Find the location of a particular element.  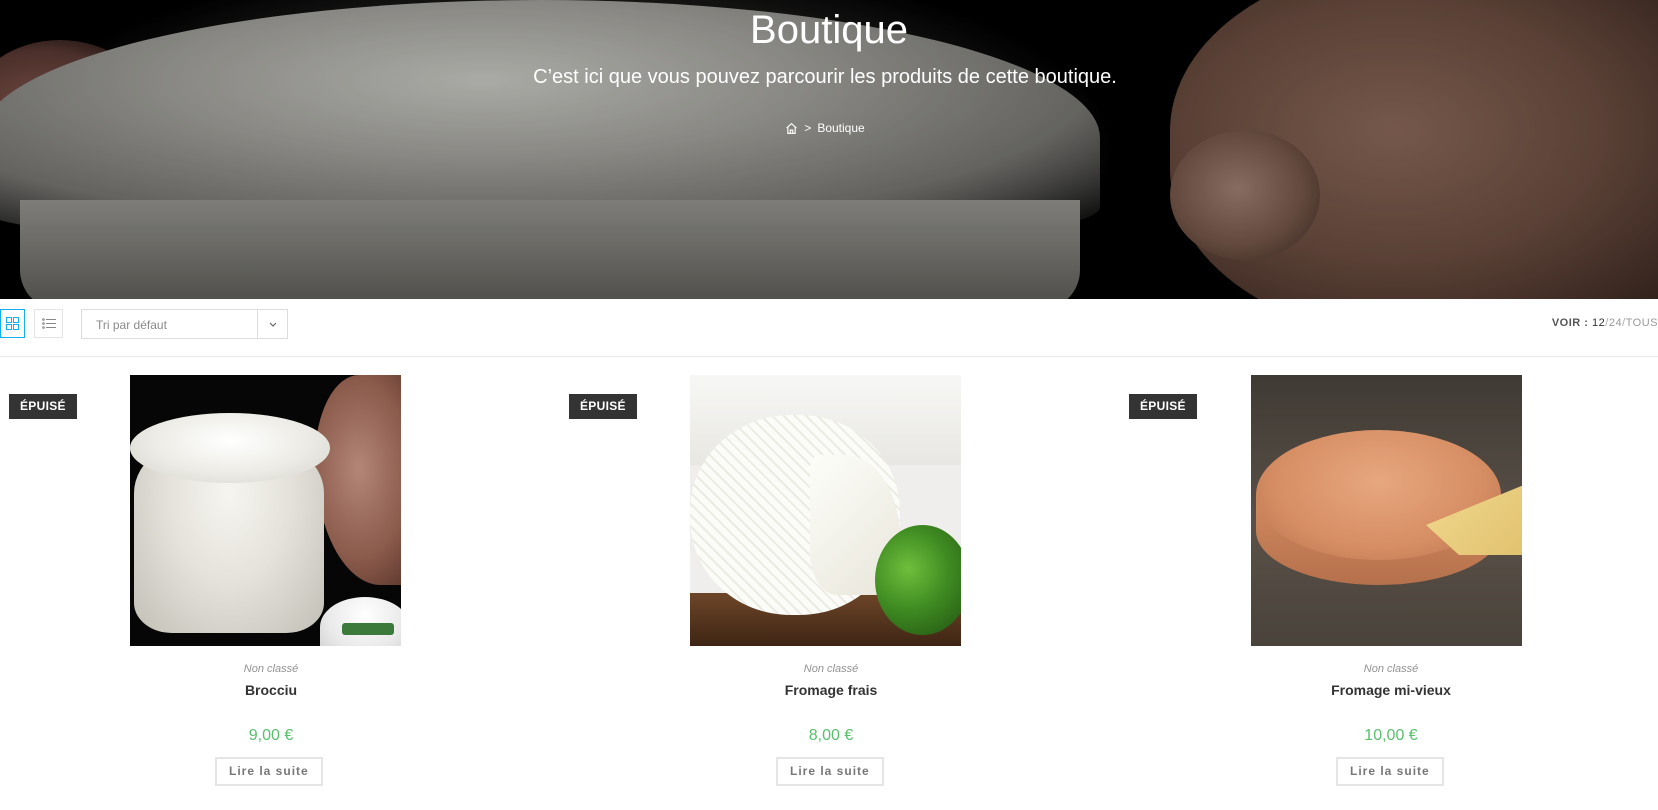

sort-select: Tri par défaut is located at coordinates (184, 324).